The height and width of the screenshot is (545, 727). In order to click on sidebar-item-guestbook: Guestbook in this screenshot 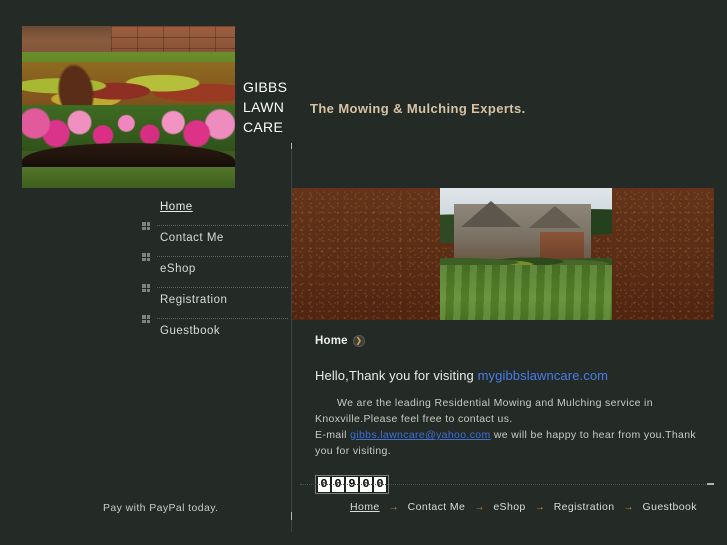, I will do `click(215, 334)`.